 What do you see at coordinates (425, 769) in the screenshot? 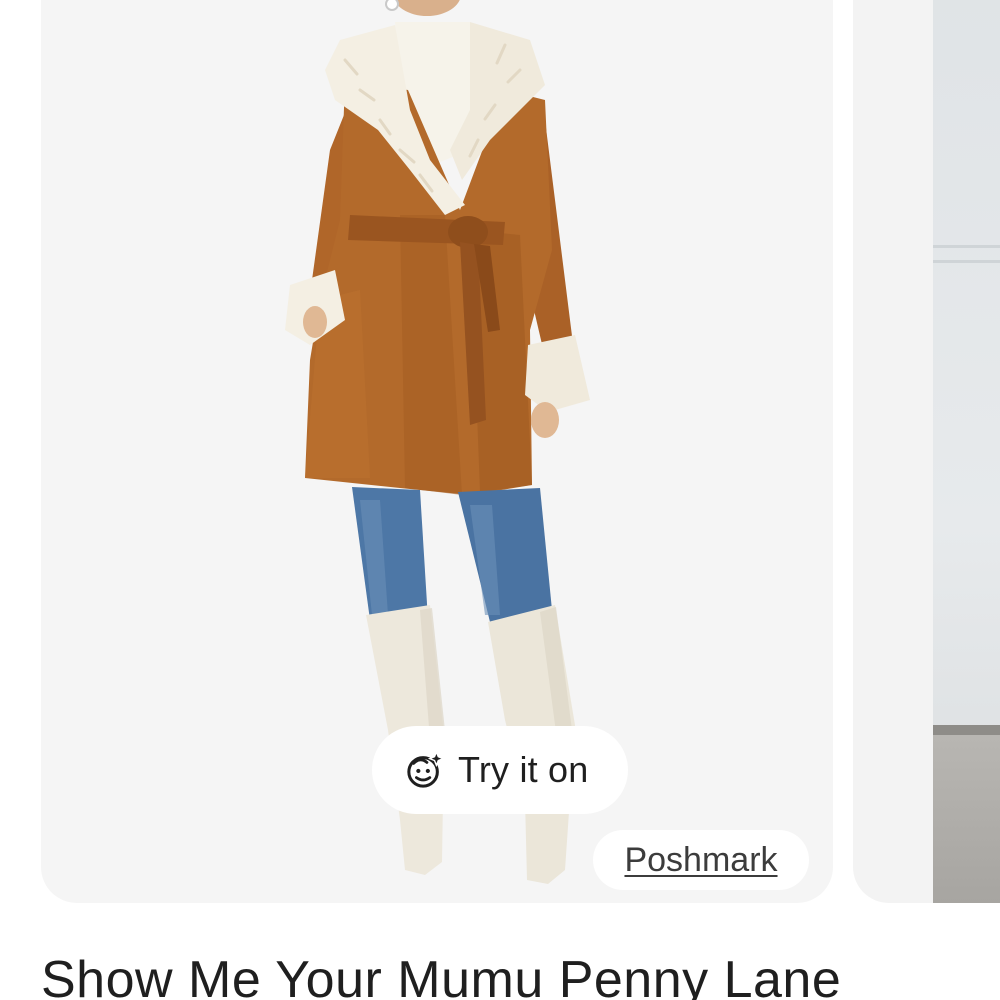
I see `face-sparkle-icon` at bounding box center [425, 769].